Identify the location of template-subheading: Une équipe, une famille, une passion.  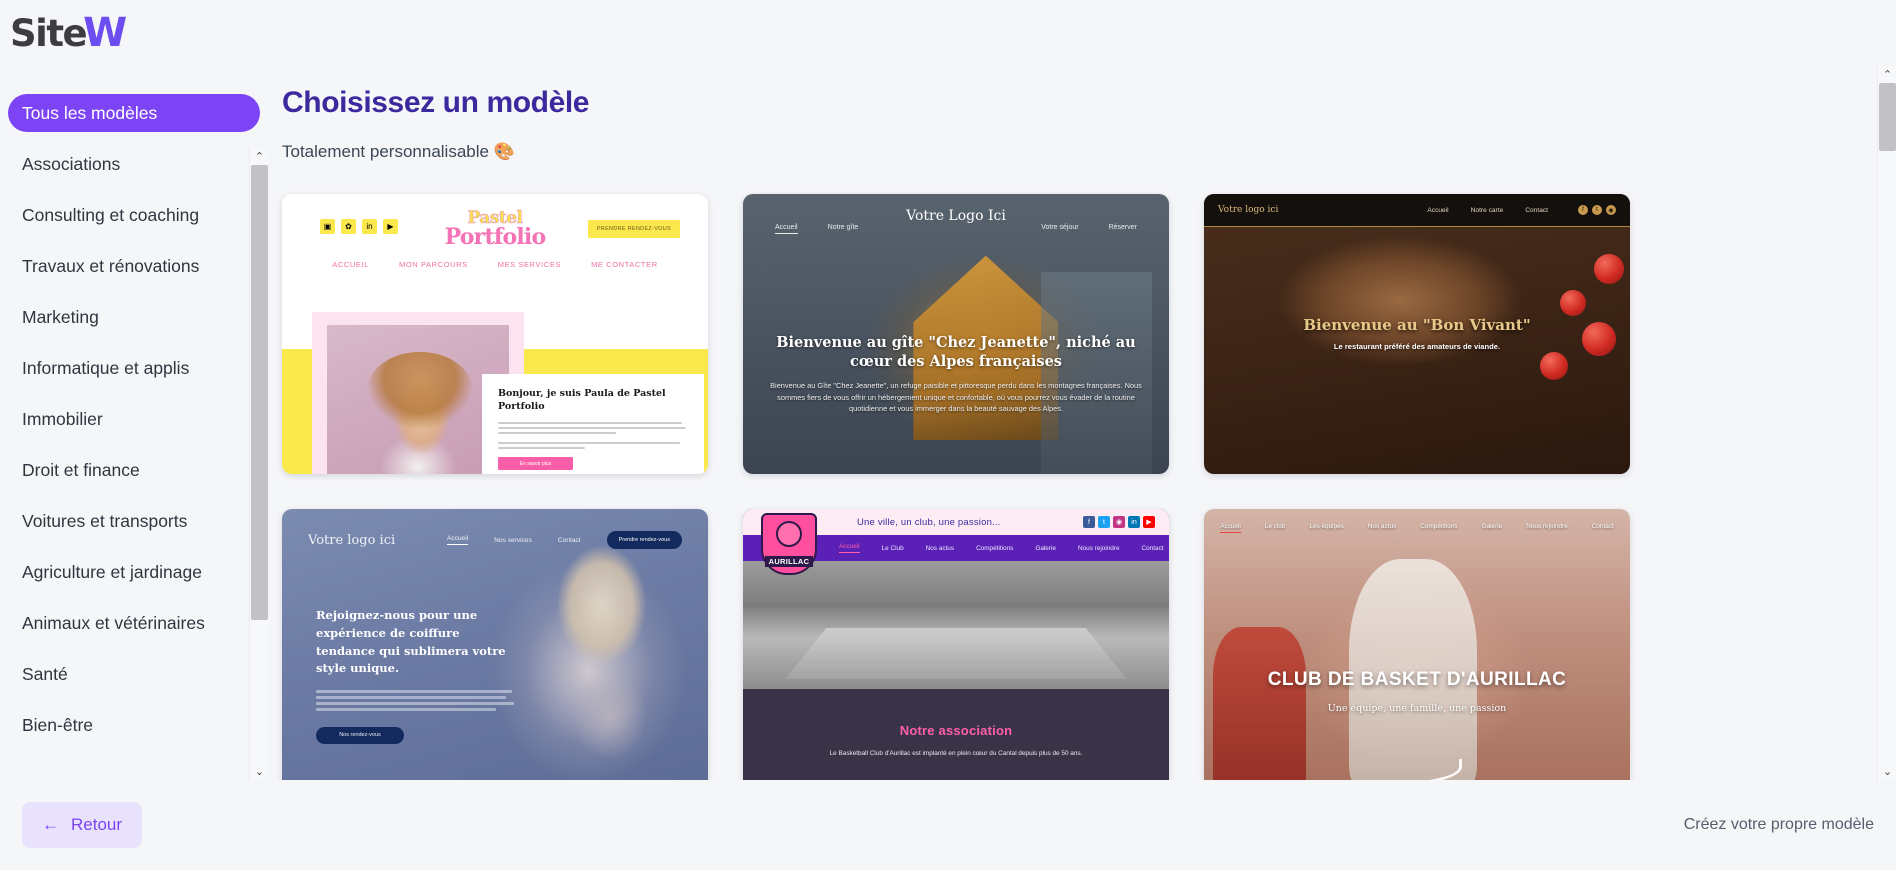
(1417, 708).